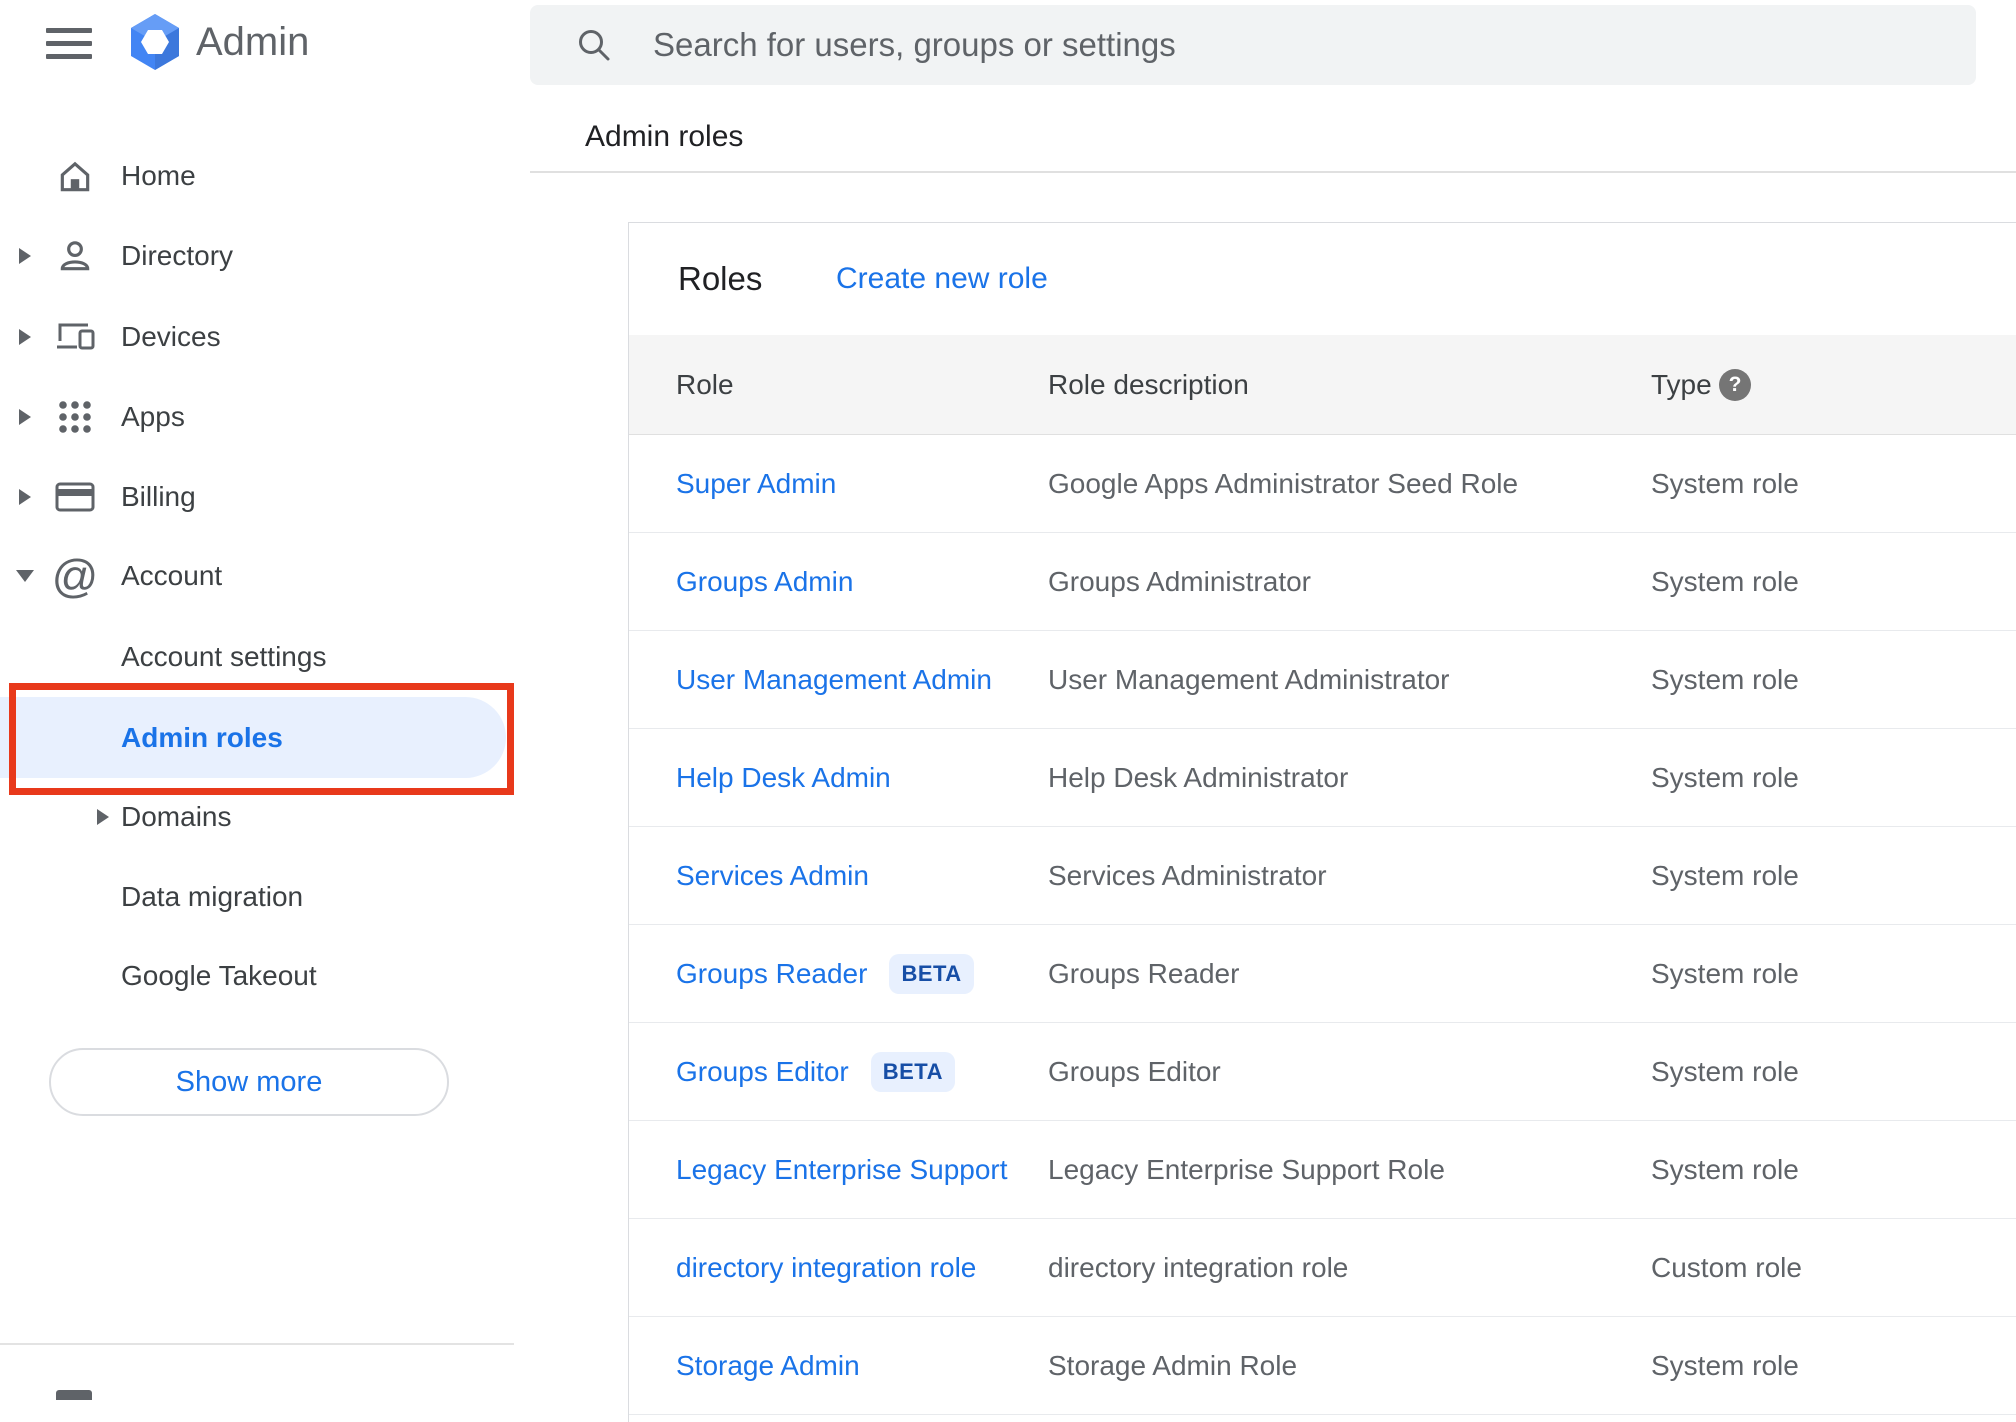  What do you see at coordinates (253, 42) in the screenshot?
I see `product-name: Admin` at bounding box center [253, 42].